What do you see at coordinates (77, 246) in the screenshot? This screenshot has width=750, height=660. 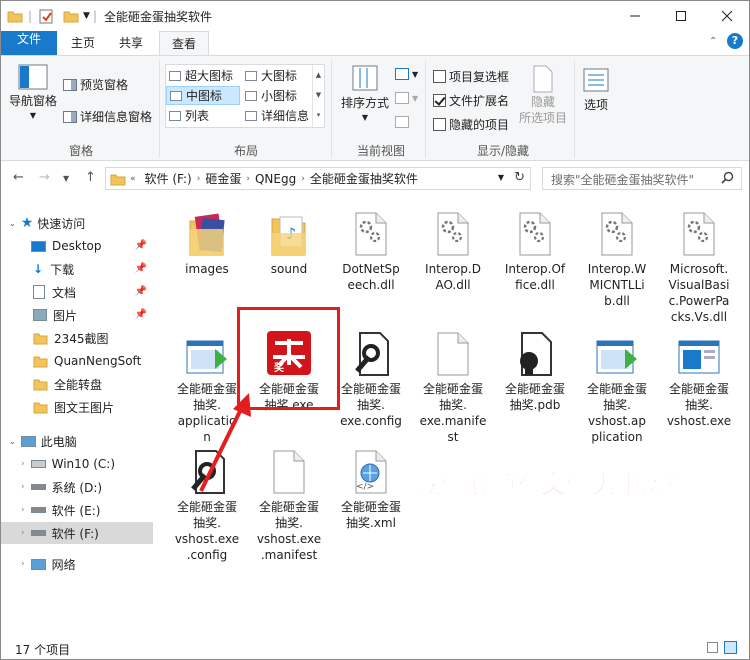 I see `nav-item-desktop: Desktop 📌` at bounding box center [77, 246].